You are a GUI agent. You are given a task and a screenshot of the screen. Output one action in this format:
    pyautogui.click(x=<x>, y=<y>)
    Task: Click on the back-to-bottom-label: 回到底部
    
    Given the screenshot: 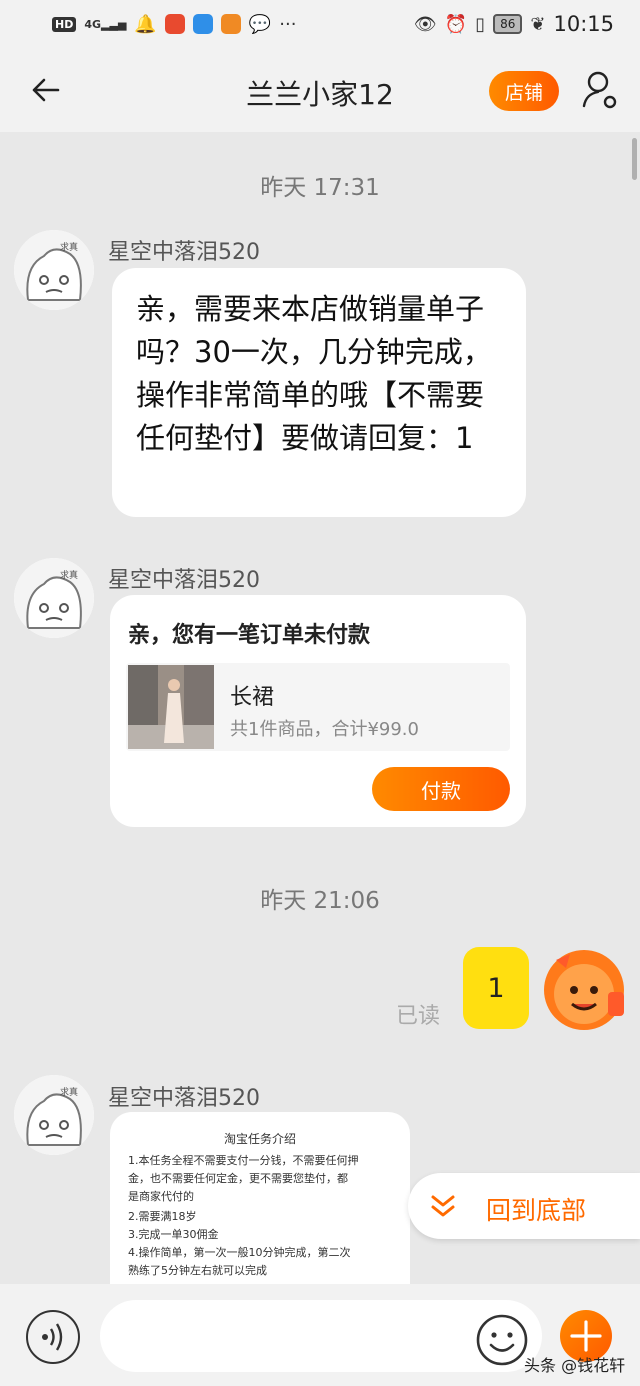 What is the action you would take?
    pyautogui.click(x=536, y=1210)
    